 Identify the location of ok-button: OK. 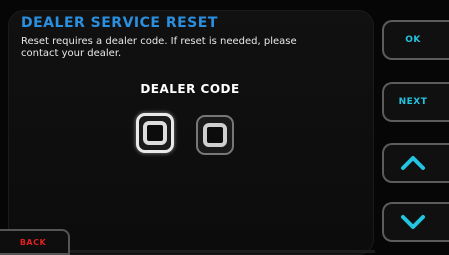
(415, 40).